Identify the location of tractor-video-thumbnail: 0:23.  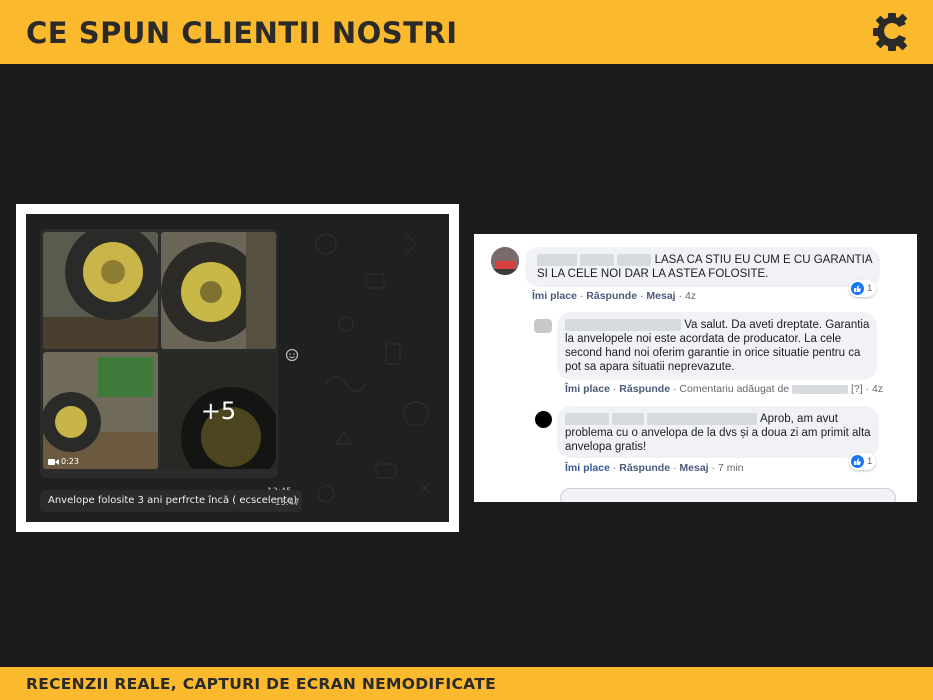
(100, 410).